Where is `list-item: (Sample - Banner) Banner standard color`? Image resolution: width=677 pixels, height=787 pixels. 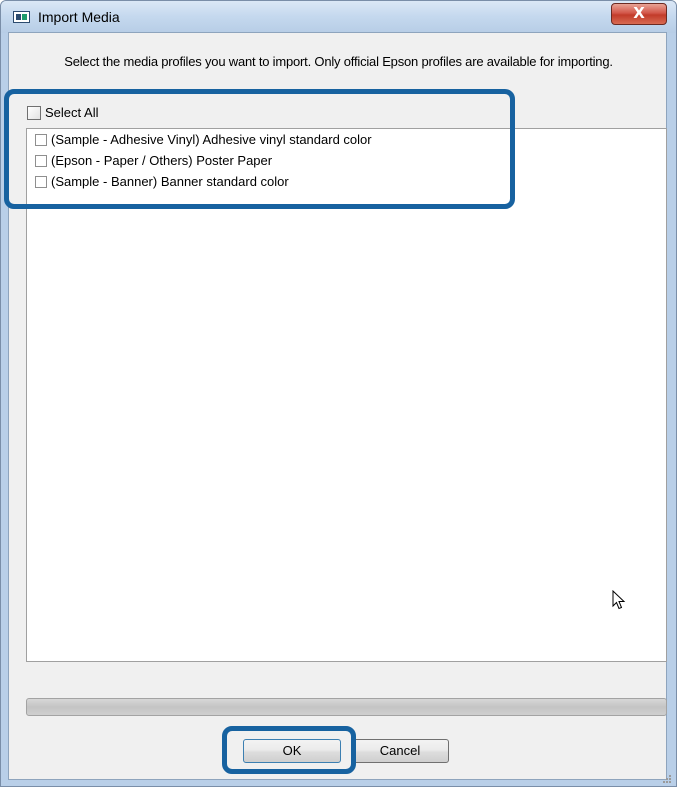 list-item: (Sample - Banner) Banner standard color is located at coordinates (162, 183).